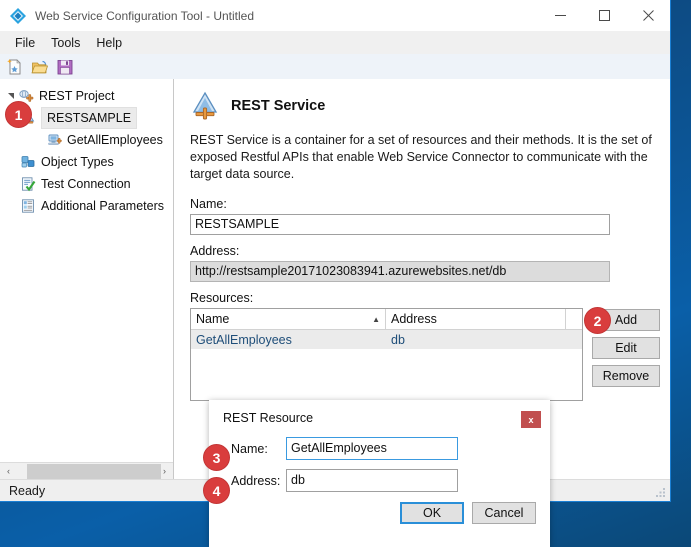 The width and height of the screenshot is (691, 547). What do you see at coordinates (216, 490) in the screenshot?
I see `callout-badge-4: 4` at bounding box center [216, 490].